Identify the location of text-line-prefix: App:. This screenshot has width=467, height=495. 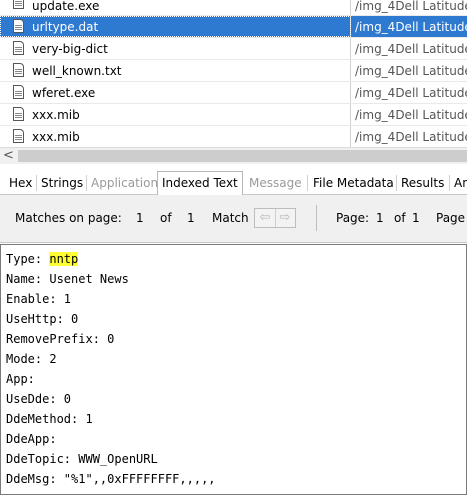
(20, 379).